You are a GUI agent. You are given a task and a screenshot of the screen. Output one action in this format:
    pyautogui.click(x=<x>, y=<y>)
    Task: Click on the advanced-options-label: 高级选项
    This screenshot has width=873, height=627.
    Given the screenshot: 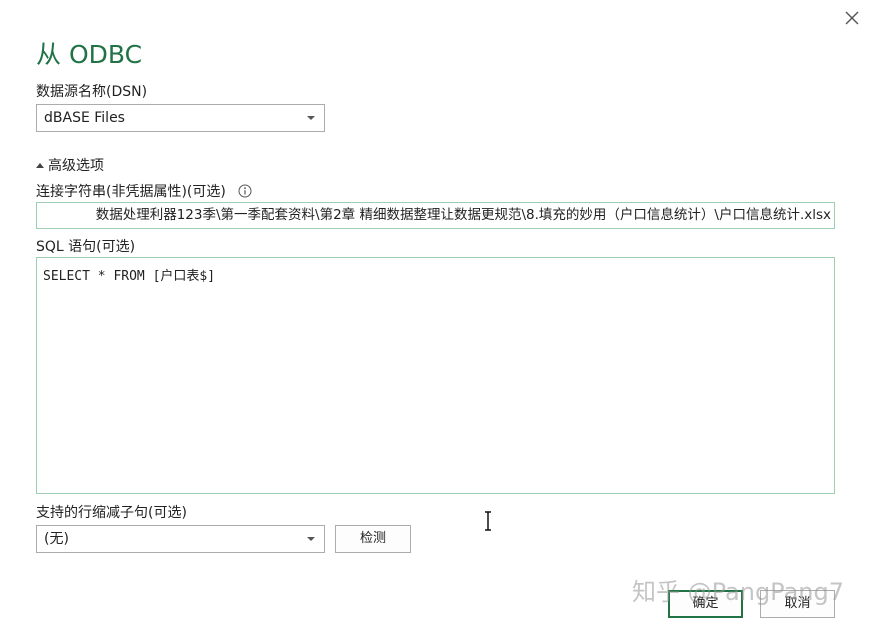 What is the action you would take?
    pyautogui.click(x=76, y=166)
    